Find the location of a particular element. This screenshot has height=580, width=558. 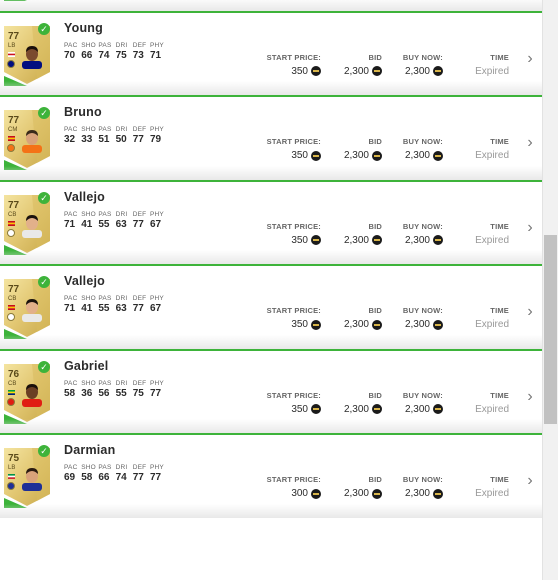

player-card: 77 CM ✓ is located at coordinates (27, 138).